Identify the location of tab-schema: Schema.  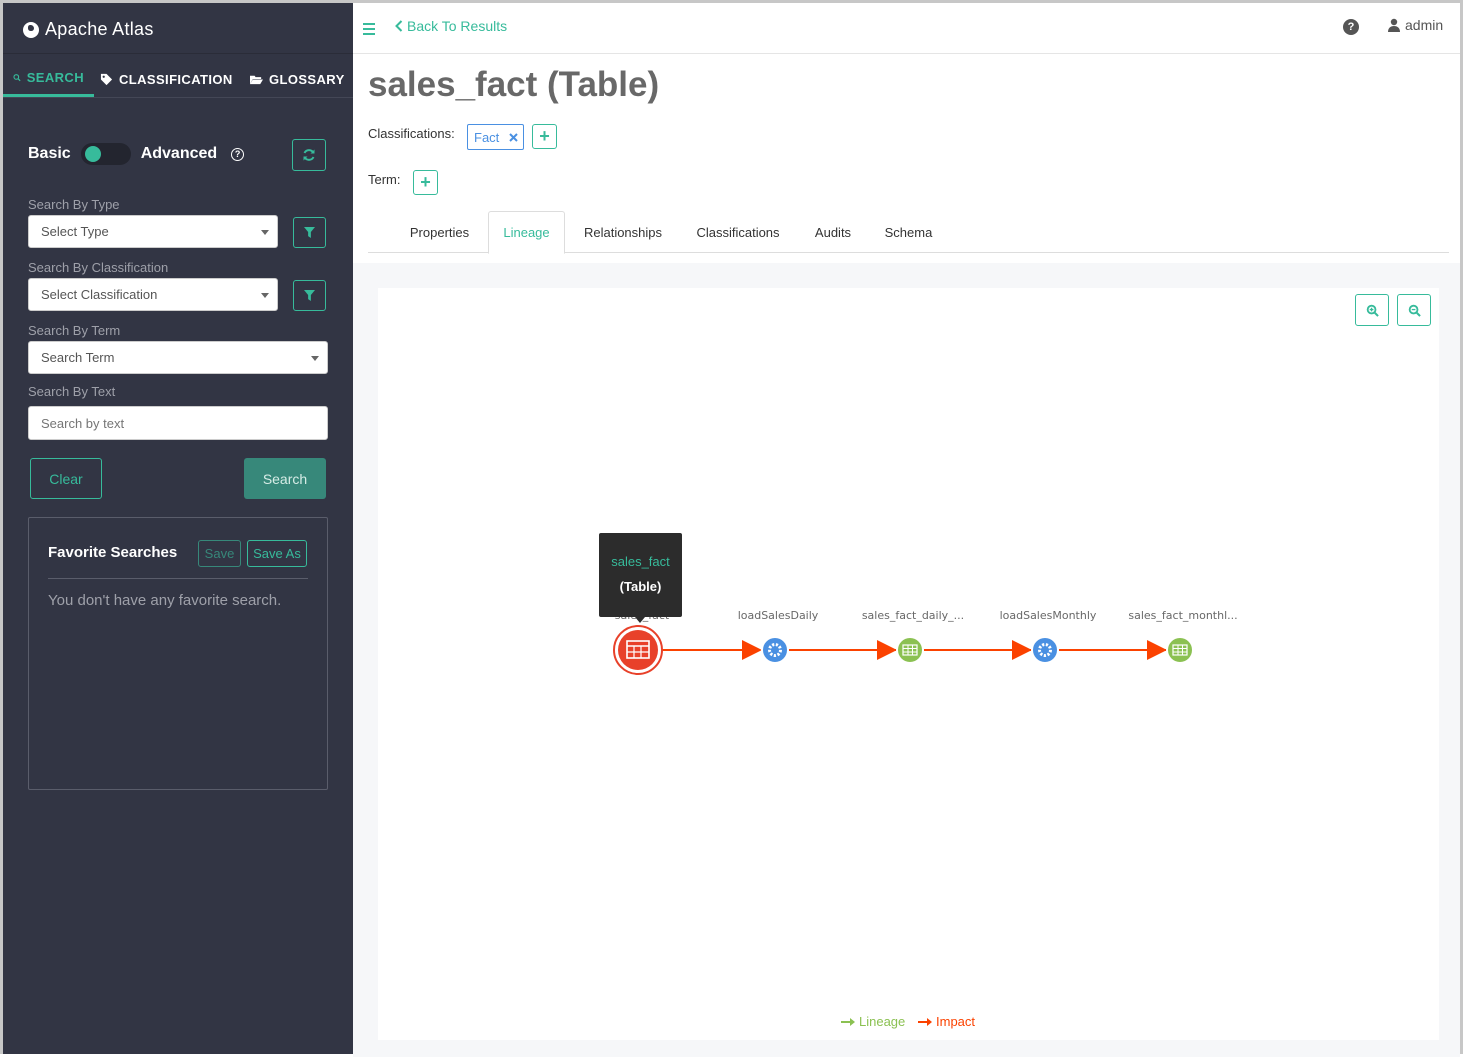
(908, 232).